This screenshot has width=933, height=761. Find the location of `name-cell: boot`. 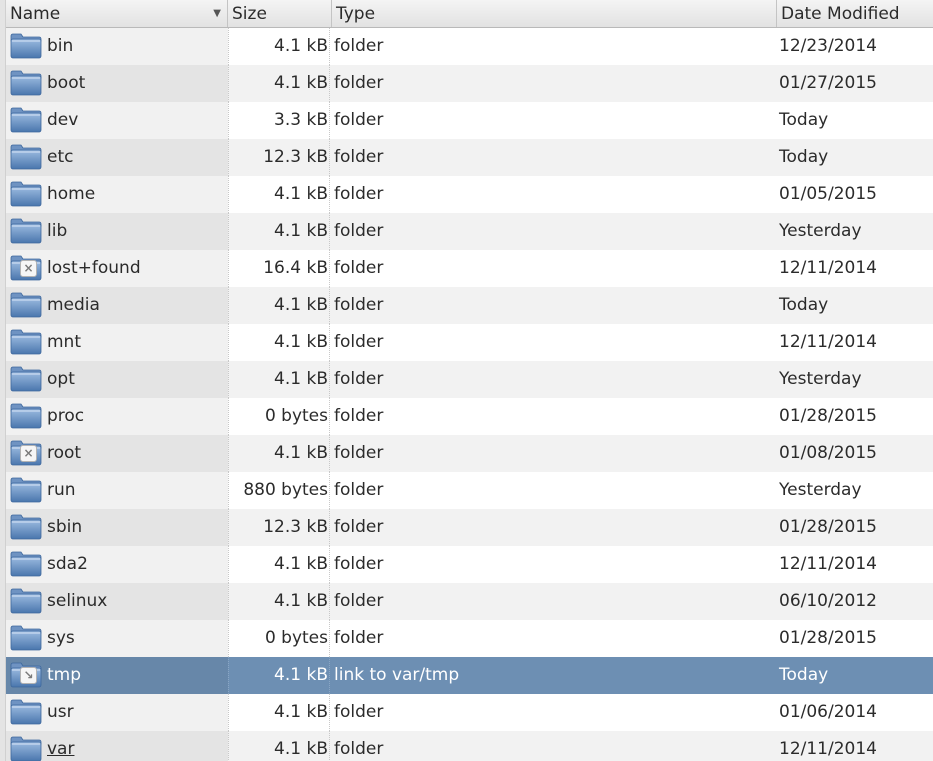

name-cell: boot is located at coordinates (117, 83).